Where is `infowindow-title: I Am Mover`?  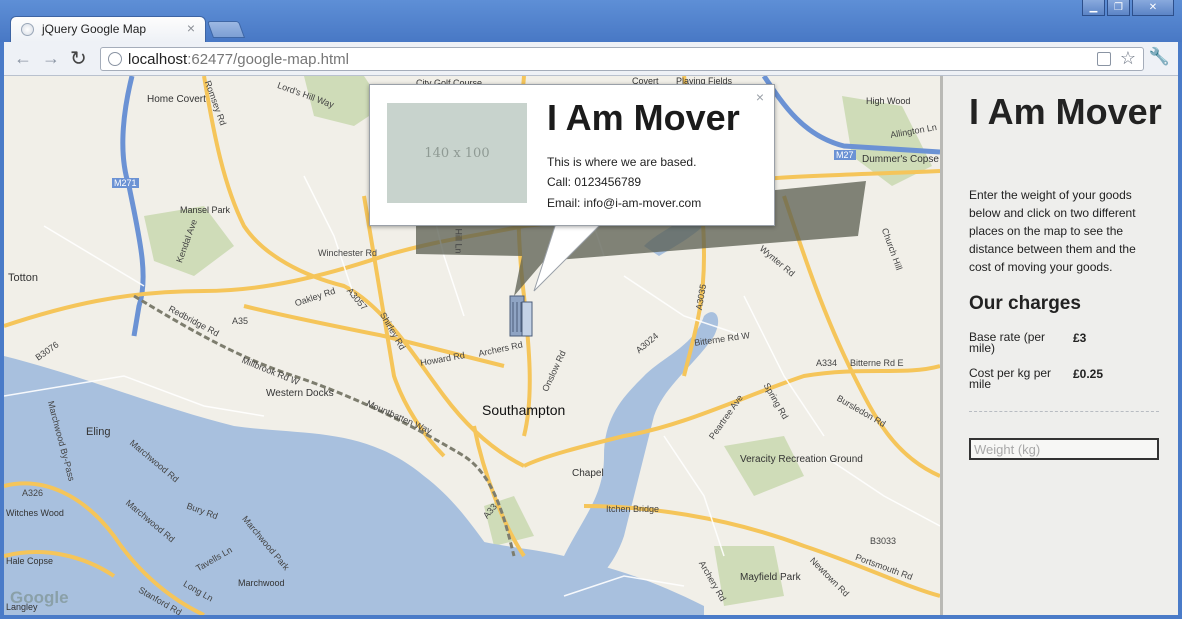 infowindow-title: I Am Mover is located at coordinates (643, 117).